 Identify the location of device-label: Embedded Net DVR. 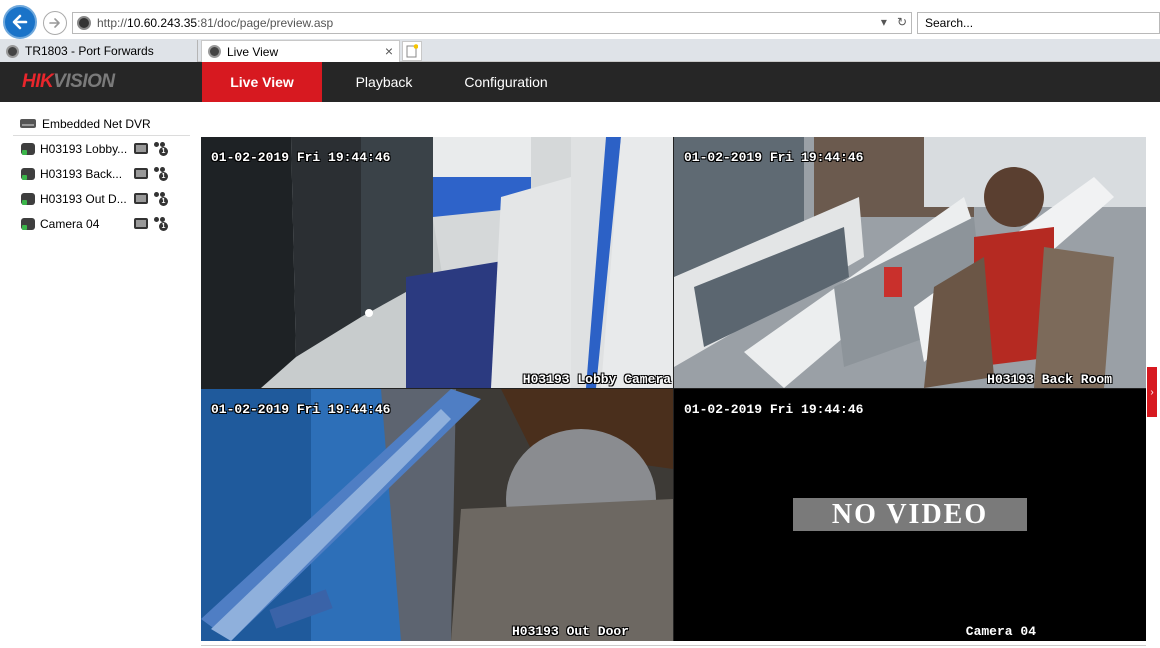
(96, 123).